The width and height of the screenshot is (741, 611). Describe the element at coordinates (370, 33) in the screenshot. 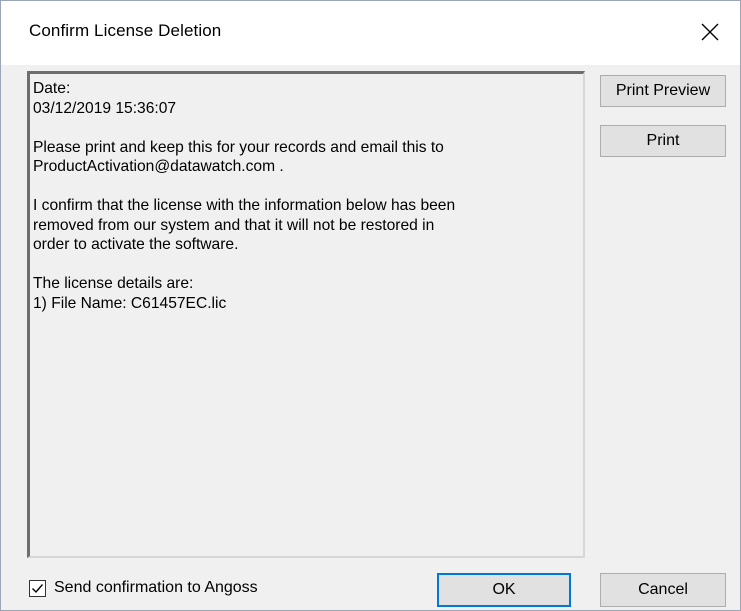

I see `title-bar: Confirm License Deletion` at that location.